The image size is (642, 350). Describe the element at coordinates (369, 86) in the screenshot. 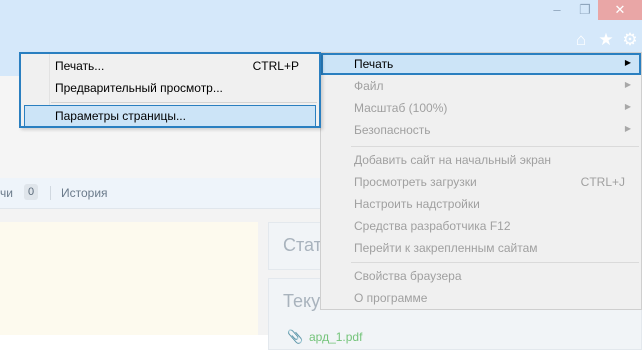

I see `menu-item-label: Файл` at that location.